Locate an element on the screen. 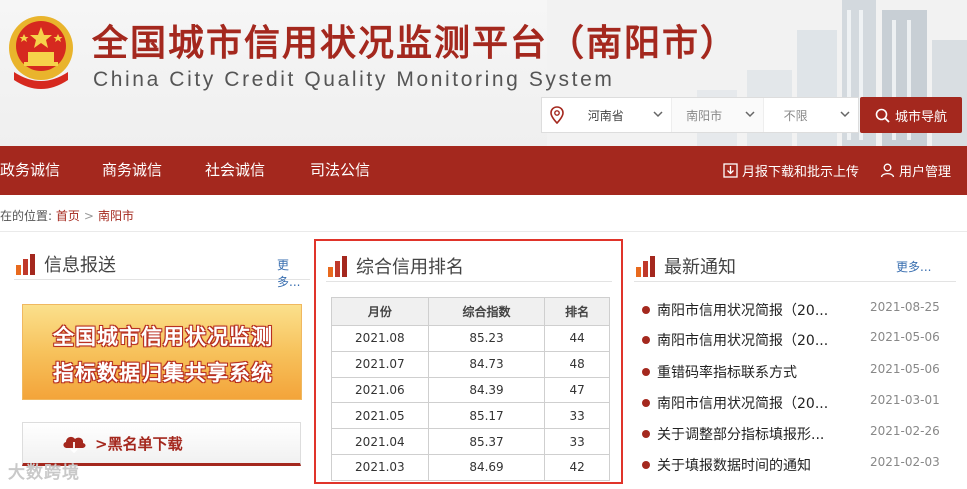 The image size is (967, 489). report-download-link: 月报下载和批示上传 is located at coordinates (791, 170).